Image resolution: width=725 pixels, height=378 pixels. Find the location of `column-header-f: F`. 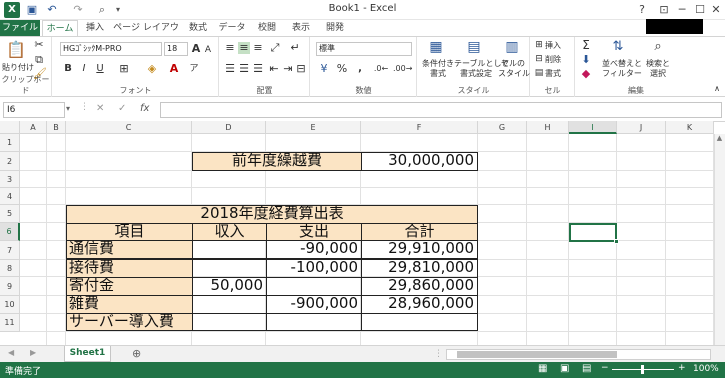

column-header-f: F is located at coordinates (419, 127).